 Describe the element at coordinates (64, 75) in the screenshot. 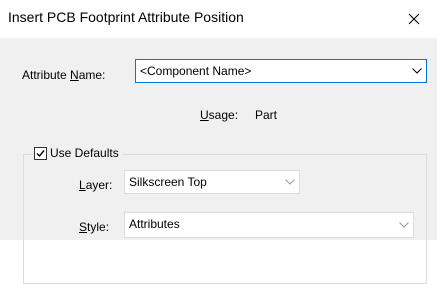

I see `attribute-name-label: Attribute Name:` at that location.